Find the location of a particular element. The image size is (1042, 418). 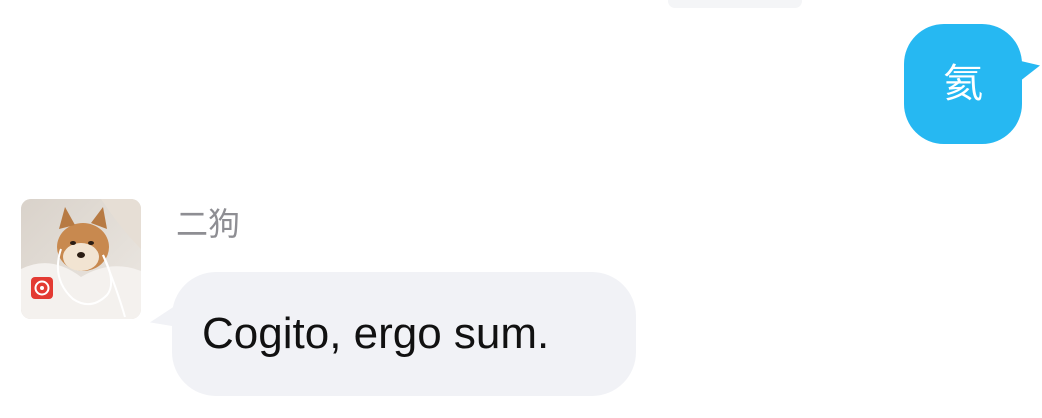

sender-name: 二狗 is located at coordinates (208, 224).